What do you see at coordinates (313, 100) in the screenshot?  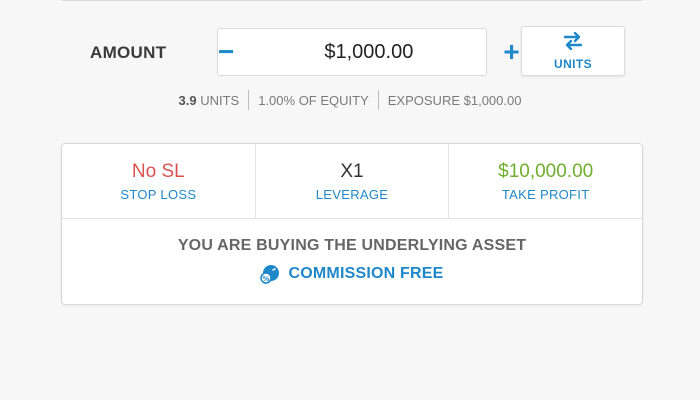 I see `equity-info: 1.00% OF EQUITY` at bounding box center [313, 100].